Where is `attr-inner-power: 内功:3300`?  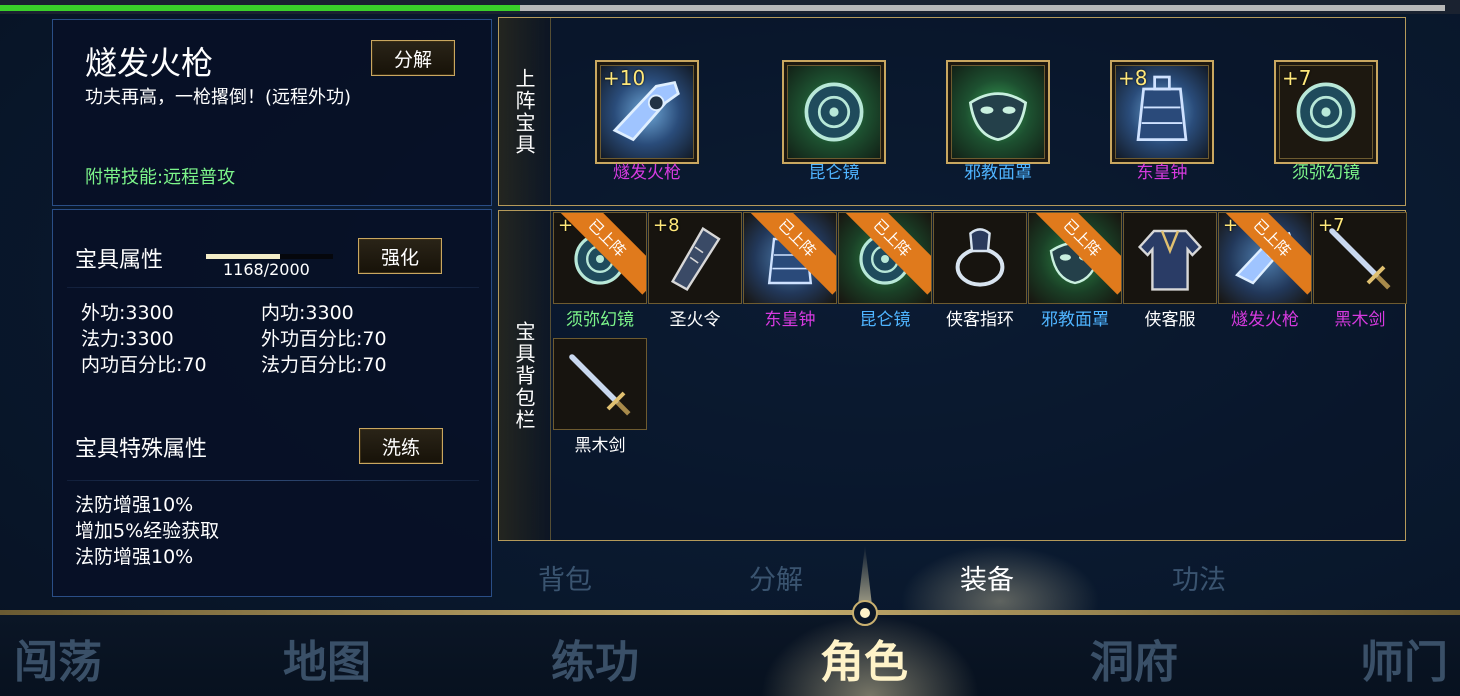 attr-inner-power: 内功:3300 is located at coordinates (307, 313).